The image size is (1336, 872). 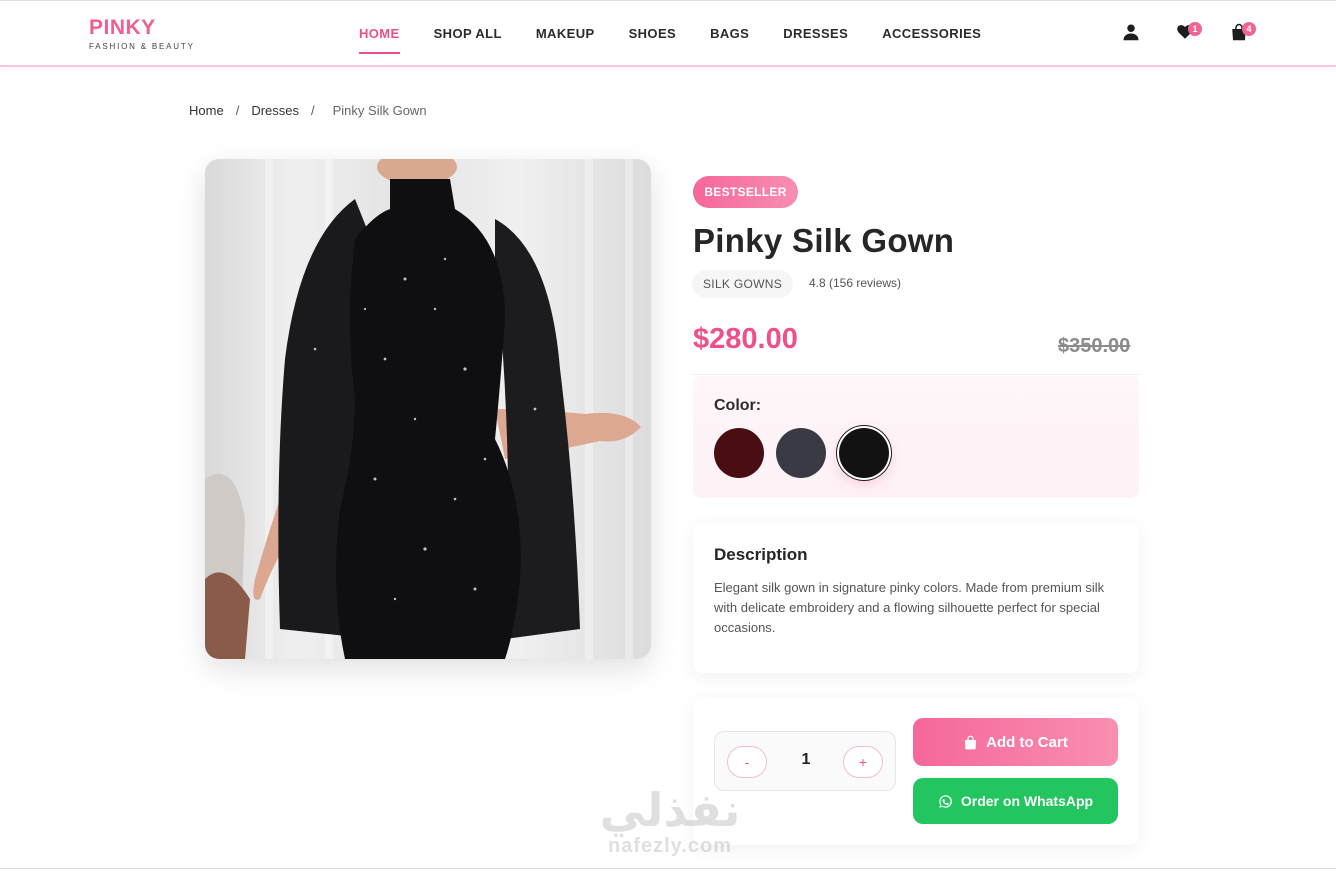 What do you see at coordinates (122, 27) in the screenshot?
I see `logo-title: PINKY` at bounding box center [122, 27].